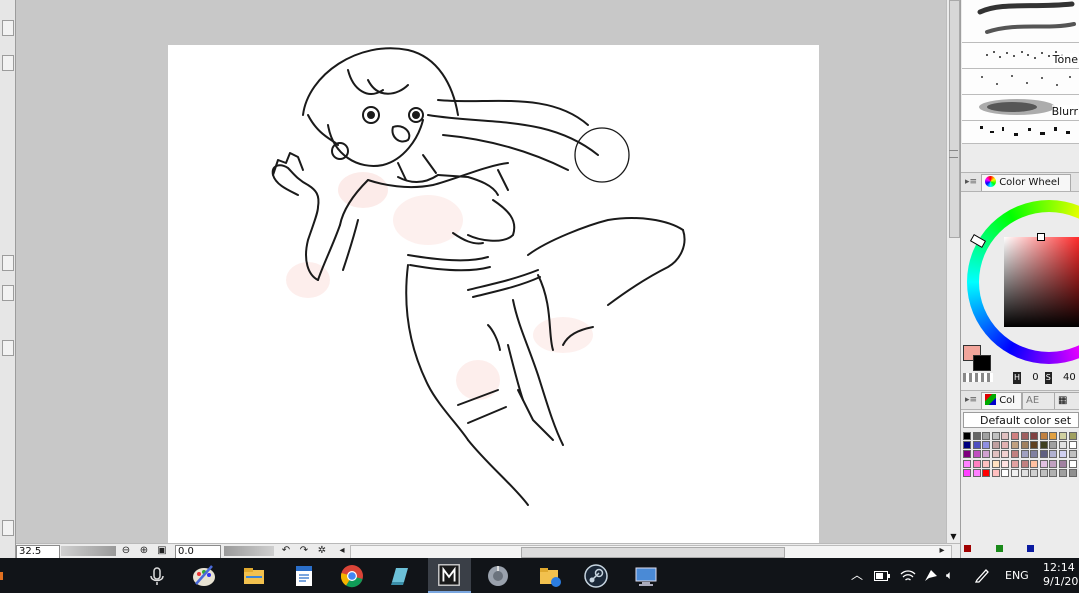 The width and height of the screenshot is (1079, 593). What do you see at coordinates (1020, 82) in the screenshot?
I see `brush-preview-dots` at bounding box center [1020, 82].